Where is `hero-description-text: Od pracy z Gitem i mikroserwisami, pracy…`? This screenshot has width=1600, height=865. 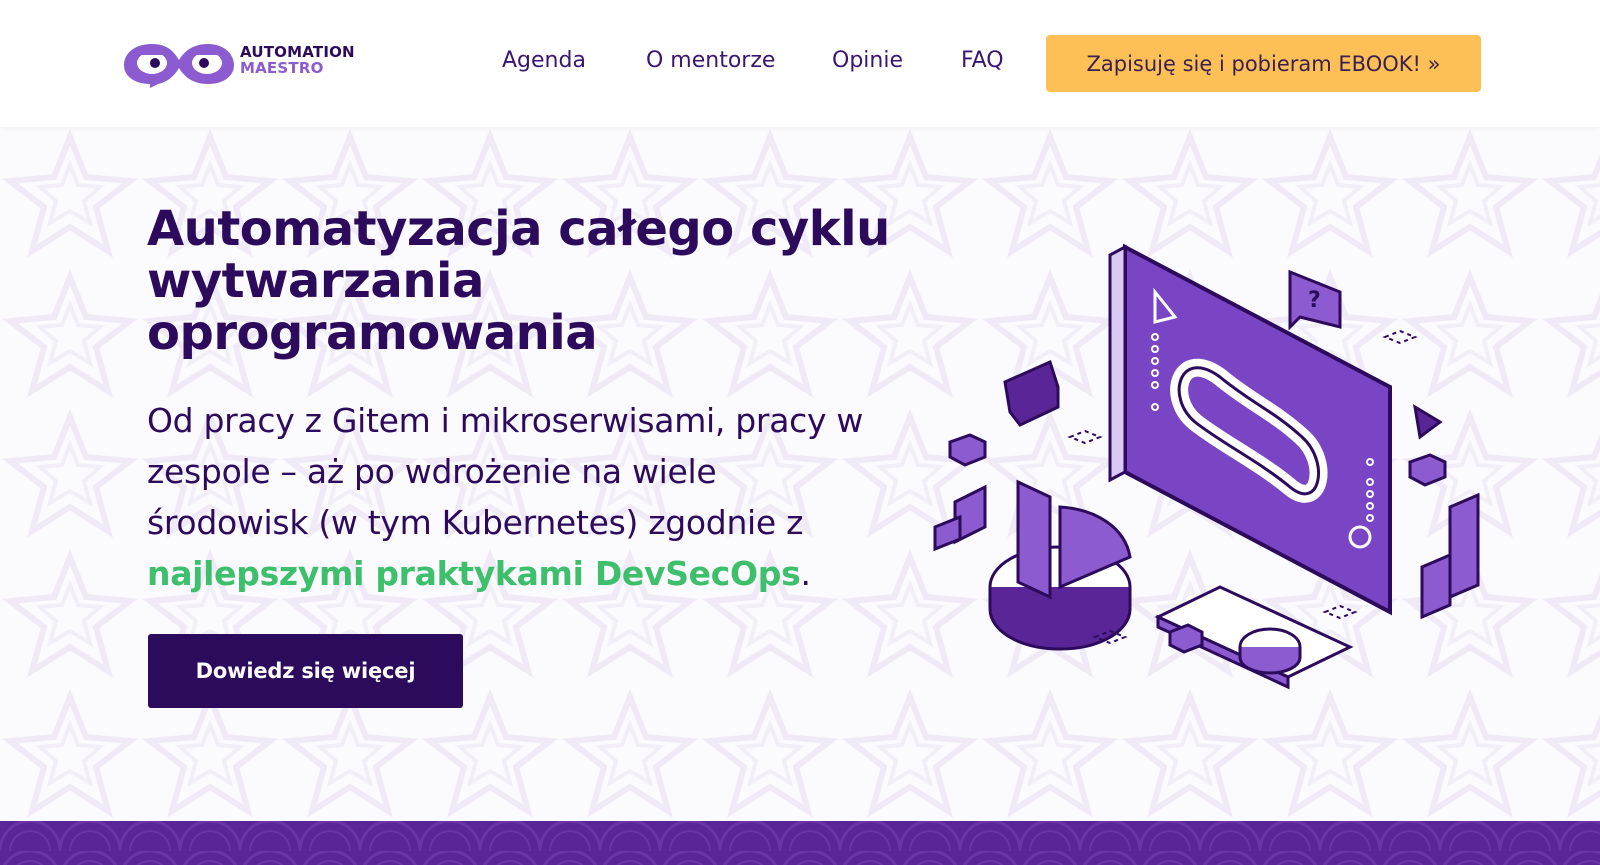 hero-description-text: Od pracy z Gitem i mikroserwisami, pracy… is located at coordinates (505, 471).